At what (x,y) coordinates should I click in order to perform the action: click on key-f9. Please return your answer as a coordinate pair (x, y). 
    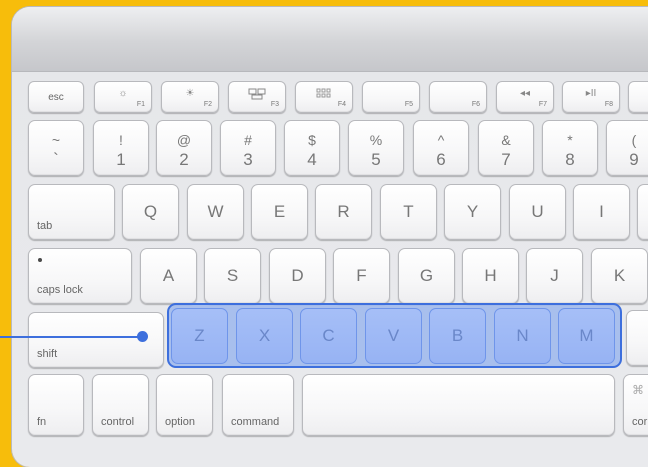
    Looking at the image, I should click on (638, 97).